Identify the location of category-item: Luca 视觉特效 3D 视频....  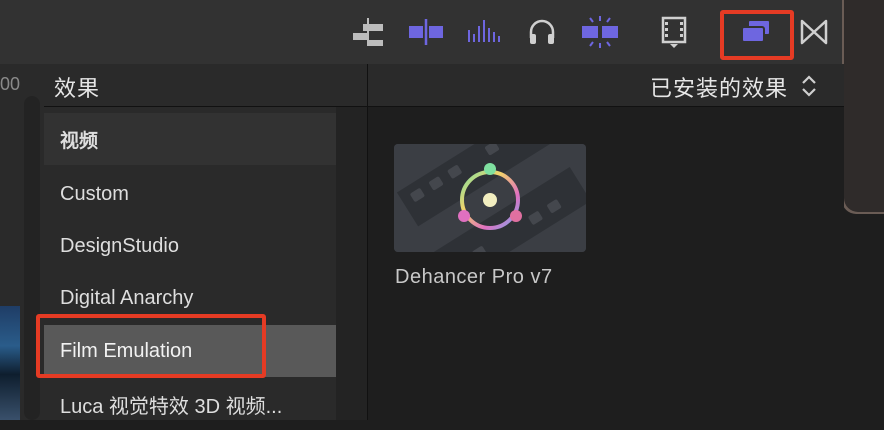
(190, 404).